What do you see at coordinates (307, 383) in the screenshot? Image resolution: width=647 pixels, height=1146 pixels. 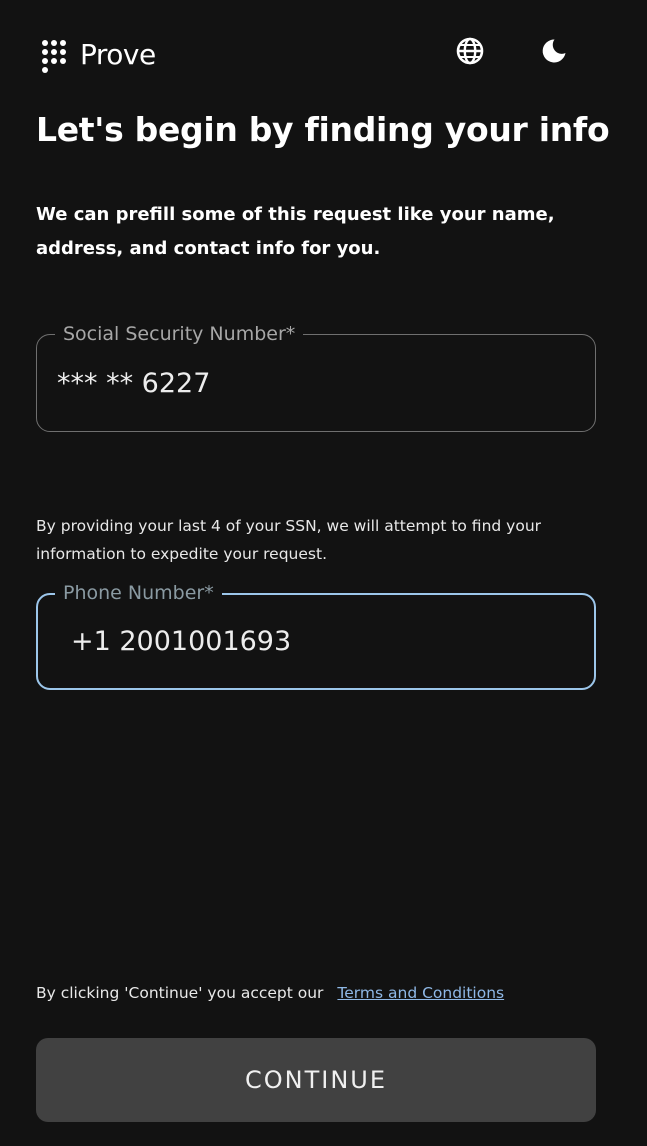 I see `ssn-input: *** ** 6227` at bounding box center [307, 383].